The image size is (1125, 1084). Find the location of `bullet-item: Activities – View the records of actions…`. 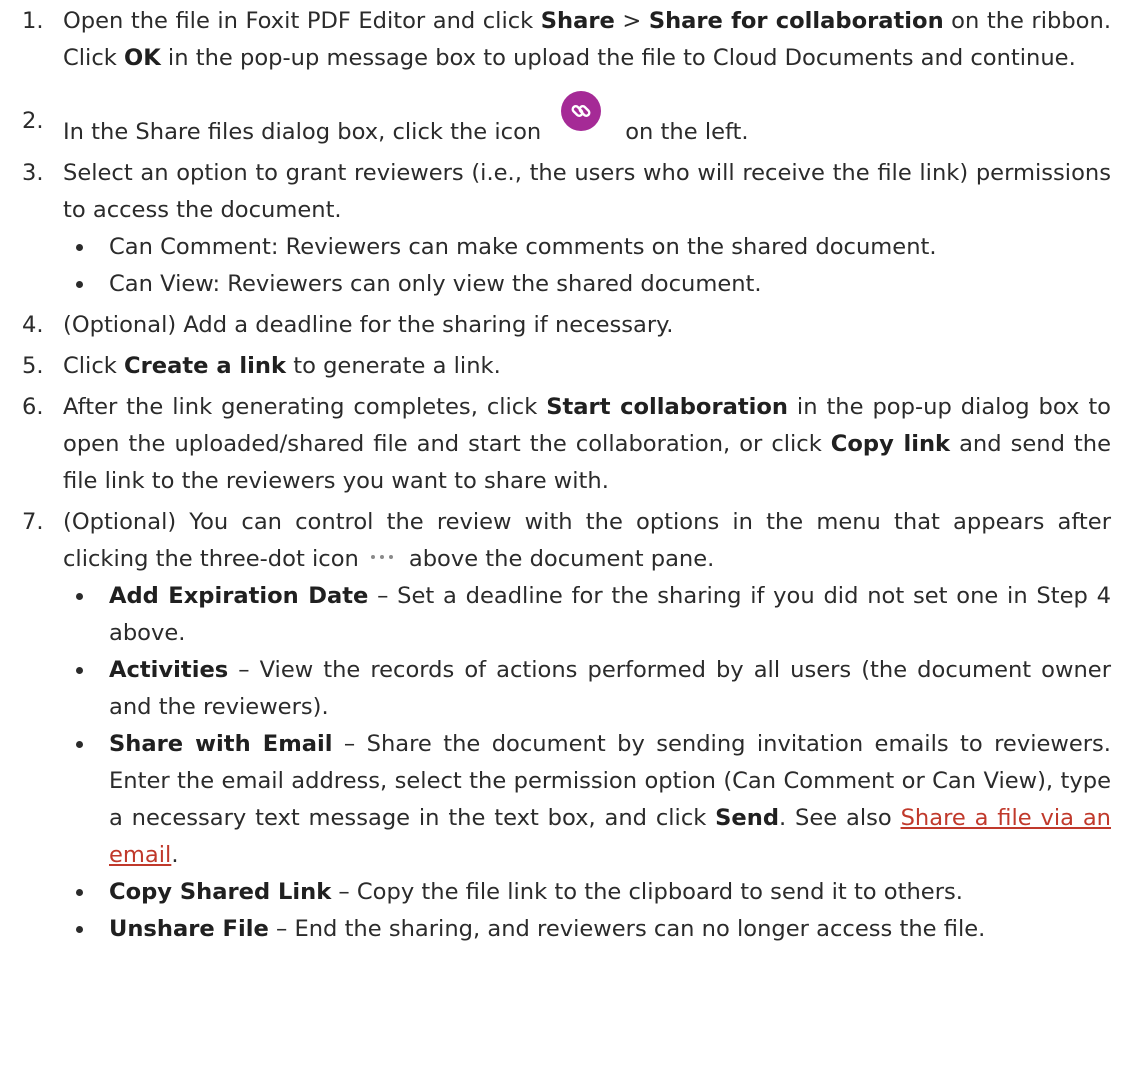

bullet-item: Activities – View the records of actions… is located at coordinates (587, 689).